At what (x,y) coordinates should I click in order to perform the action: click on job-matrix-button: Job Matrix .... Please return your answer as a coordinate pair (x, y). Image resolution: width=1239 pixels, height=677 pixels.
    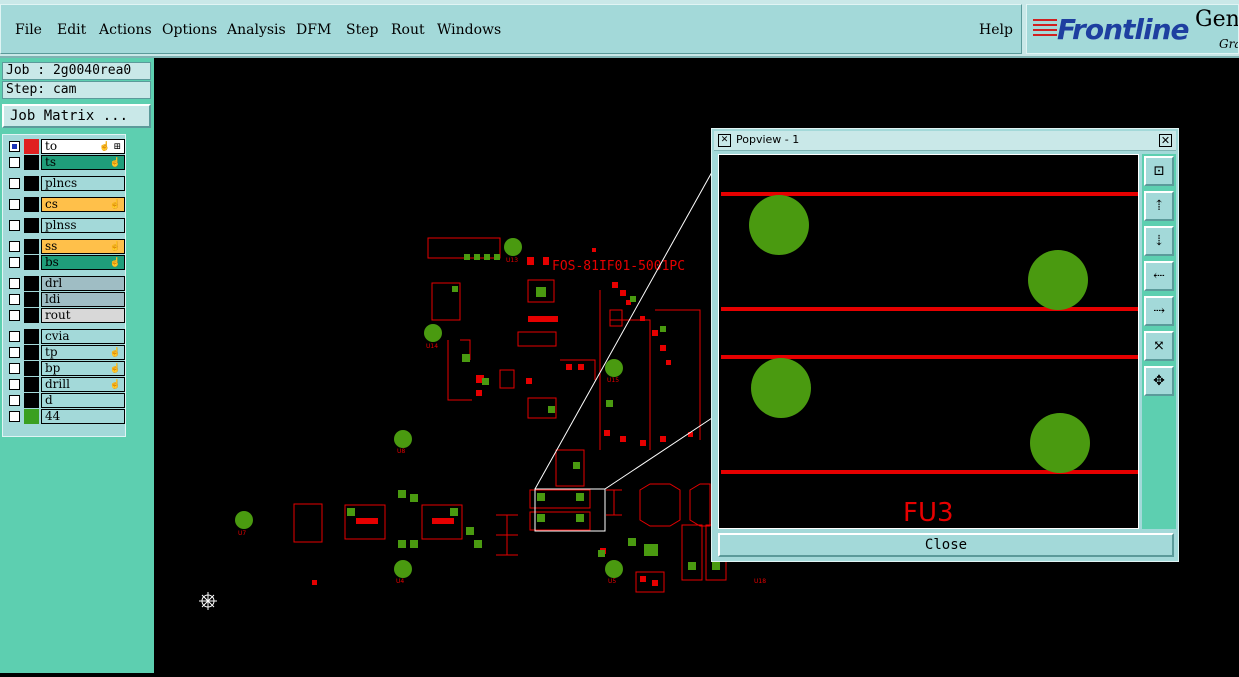
    Looking at the image, I should click on (76, 116).